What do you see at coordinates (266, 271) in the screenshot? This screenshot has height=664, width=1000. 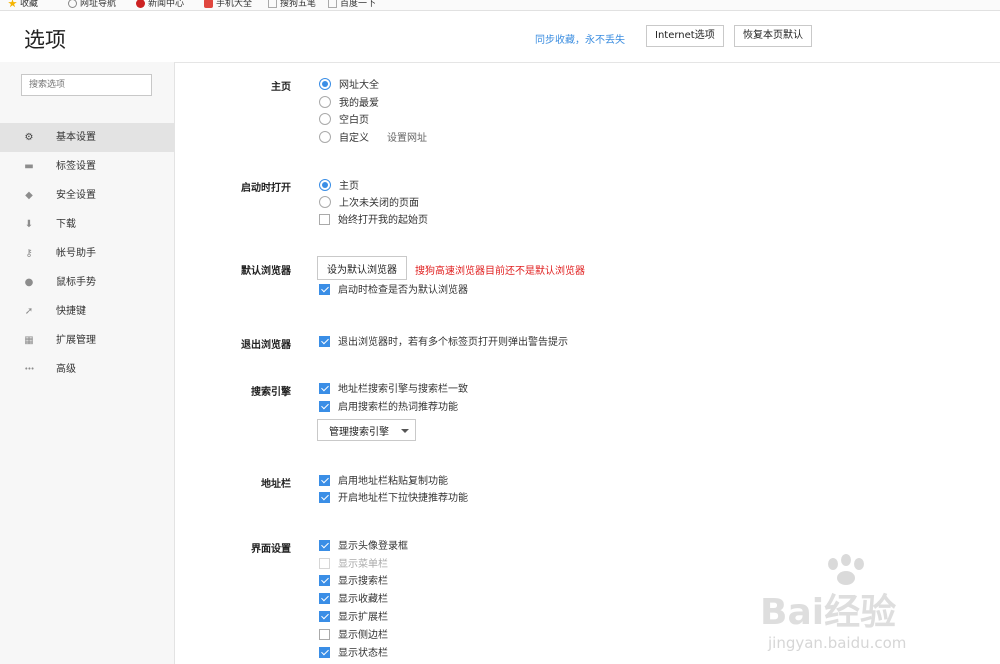 I see `default-browser-section-label: 默认浏览器` at bounding box center [266, 271].